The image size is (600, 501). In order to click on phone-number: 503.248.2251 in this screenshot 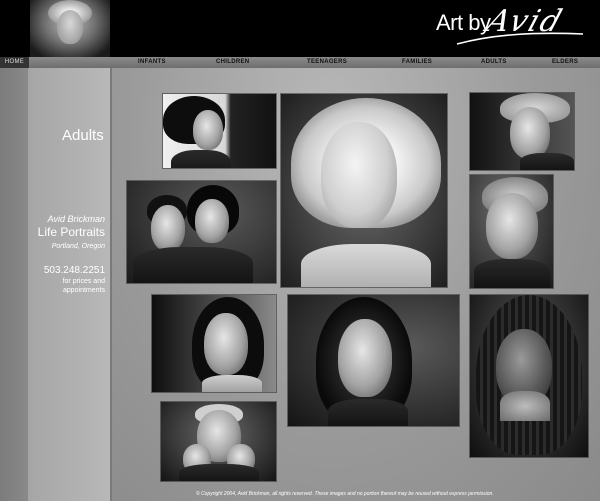, I will do `click(74, 270)`.